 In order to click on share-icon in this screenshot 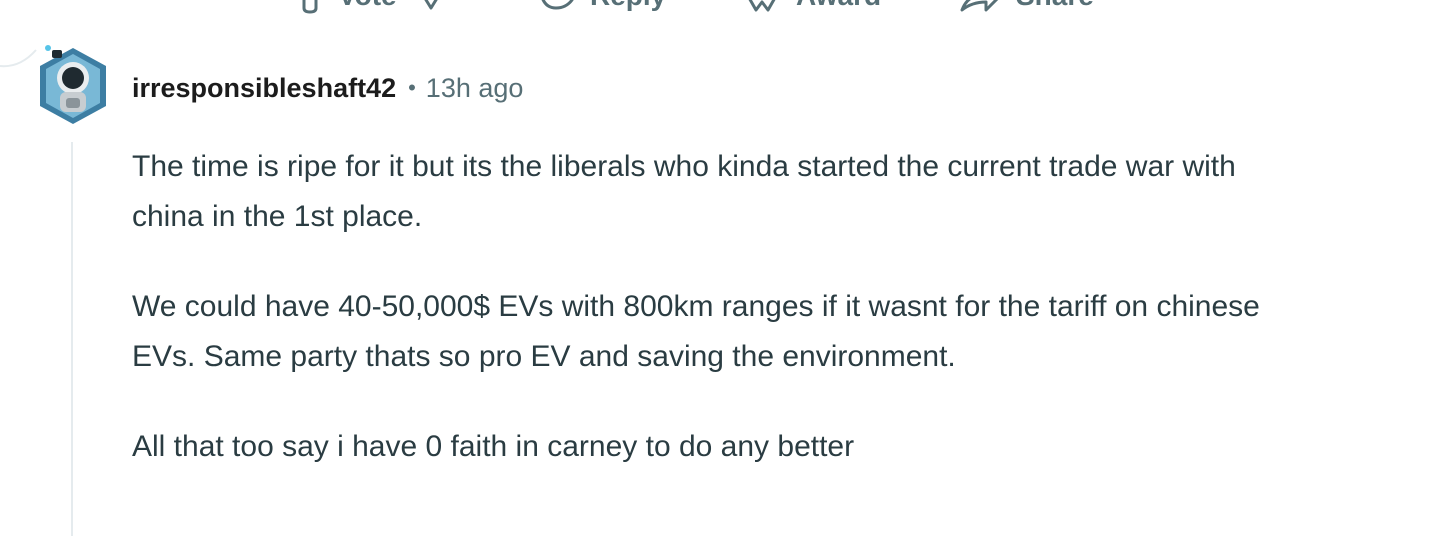, I will do `click(979, 6)`.